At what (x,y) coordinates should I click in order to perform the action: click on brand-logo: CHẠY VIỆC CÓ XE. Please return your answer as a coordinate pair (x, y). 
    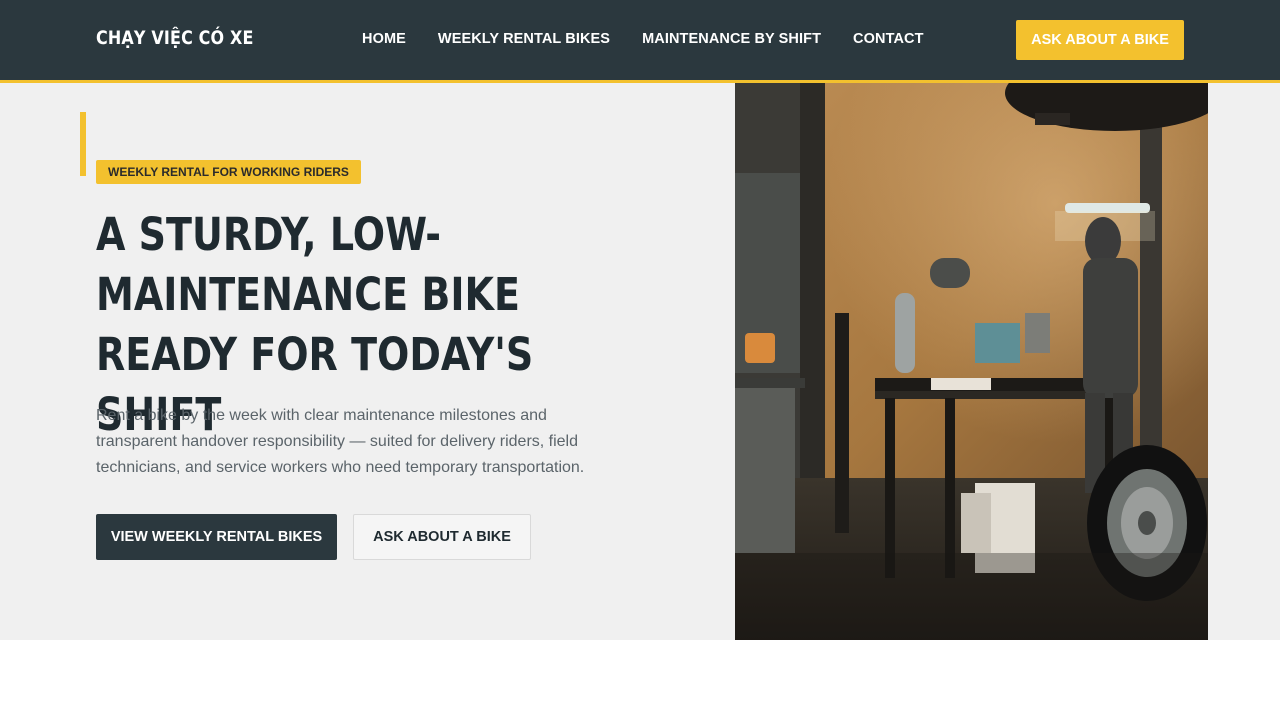
    Looking at the image, I should click on (175, 38).